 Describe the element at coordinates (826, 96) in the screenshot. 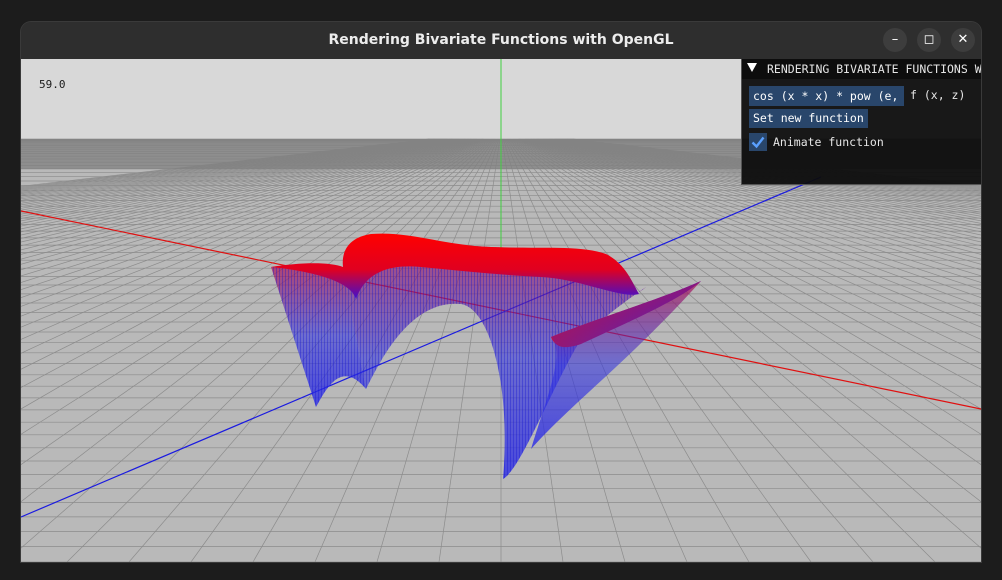

I see `function-input: cos (x * x) * pow (e, -z * z)` at that location.